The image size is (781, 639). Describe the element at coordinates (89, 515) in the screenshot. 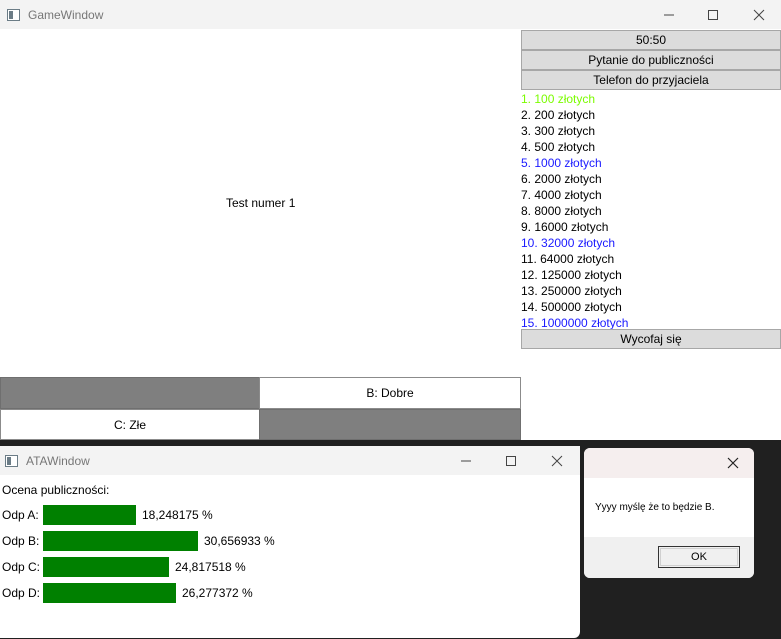

I see `answer-a-bar` at that location.